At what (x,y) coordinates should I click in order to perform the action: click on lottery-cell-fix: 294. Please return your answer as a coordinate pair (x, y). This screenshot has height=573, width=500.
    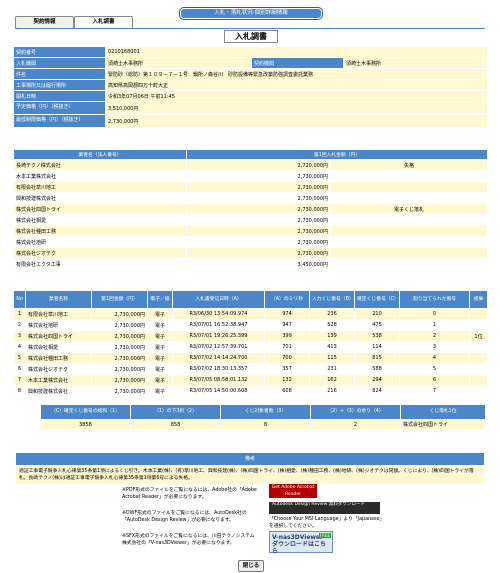
    Looking at the image, I should click on (377, 380).